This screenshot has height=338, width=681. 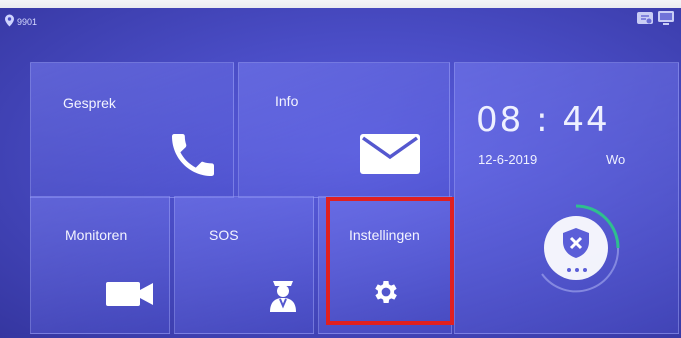 I want to click on clock-day: Wo, so click(x=616, y=159).